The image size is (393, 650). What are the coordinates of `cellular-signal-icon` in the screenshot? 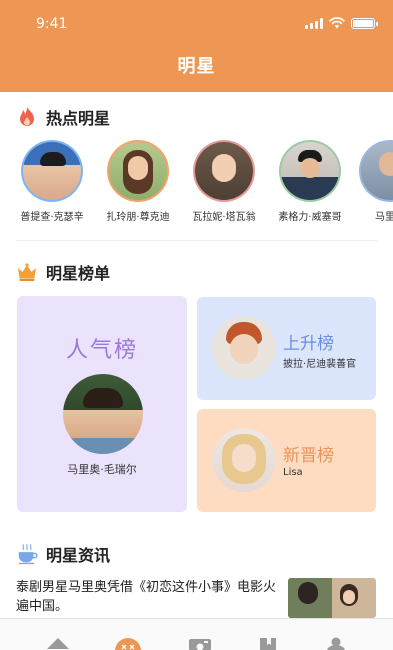 It's located at (314, 23).